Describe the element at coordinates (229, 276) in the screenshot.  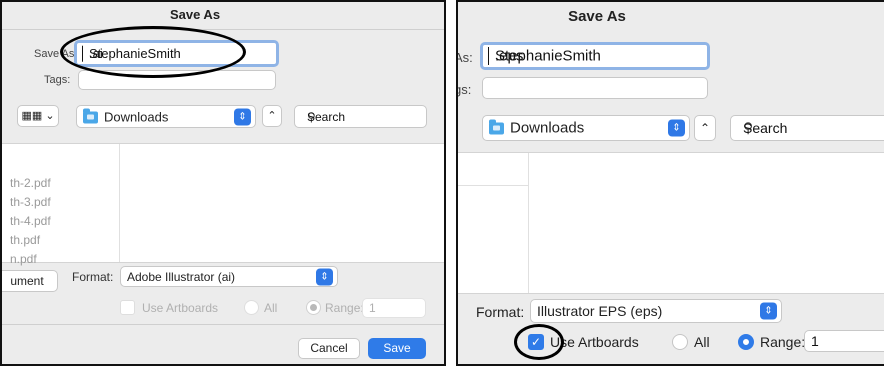
I see `format-popup: Adobe Illustrator (ai) ⇕` at that location.